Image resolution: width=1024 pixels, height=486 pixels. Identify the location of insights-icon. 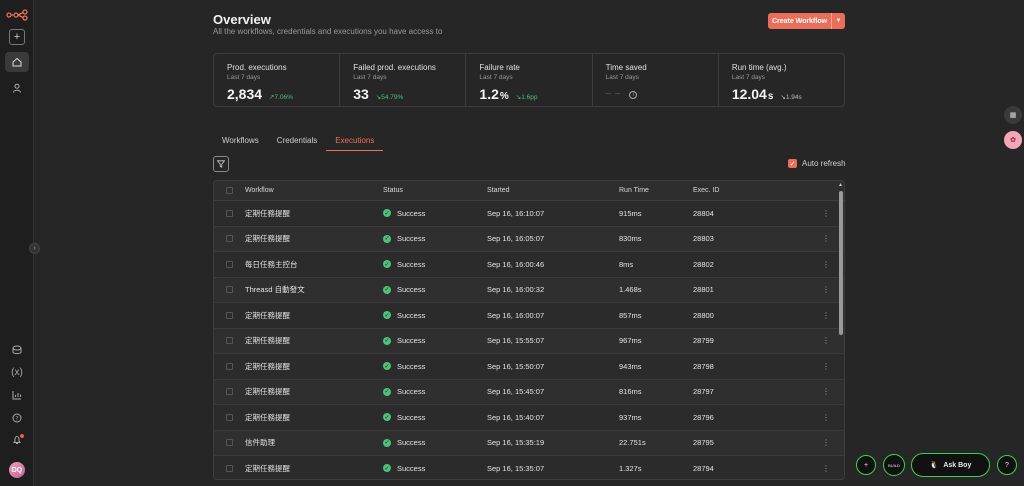
(17, 395).